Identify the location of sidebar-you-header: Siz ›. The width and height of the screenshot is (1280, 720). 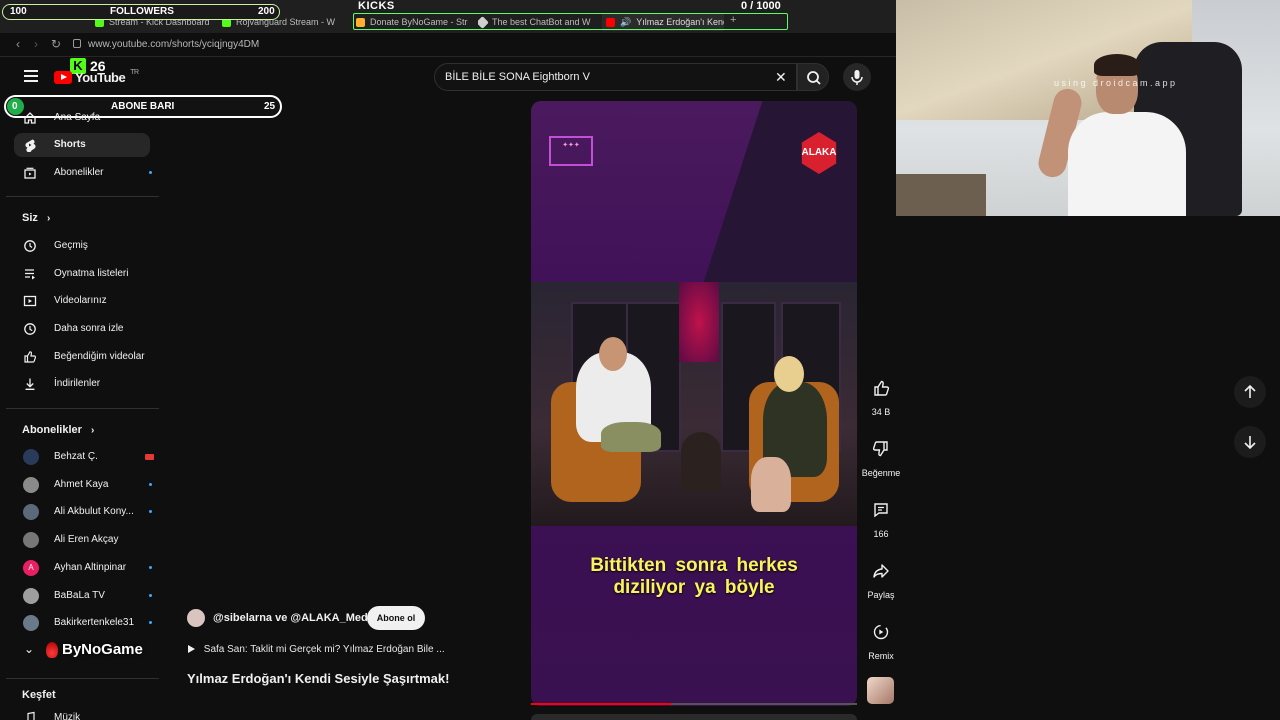
(36, 218).